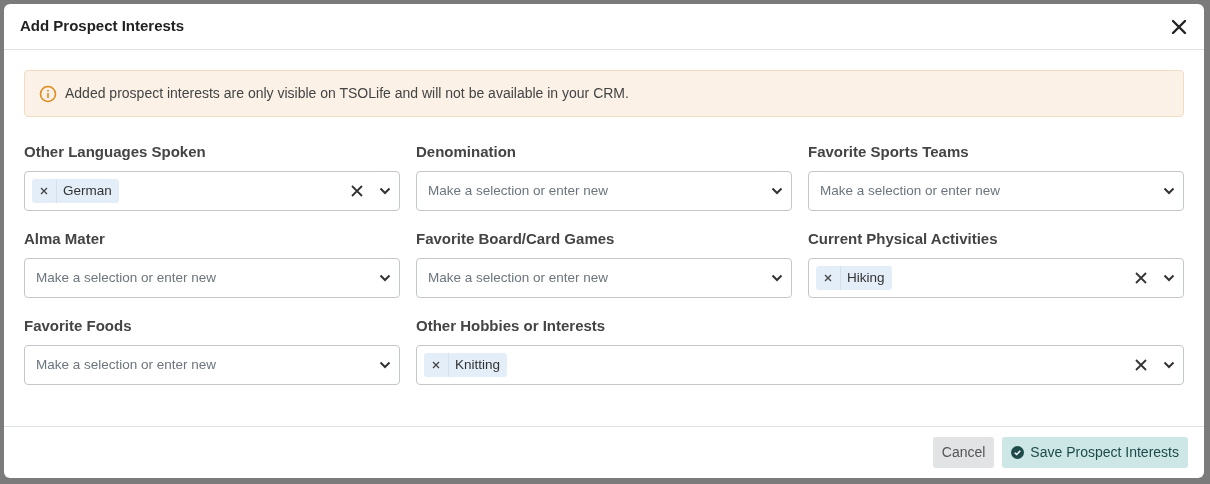  I want to click on dialog-title: Add Prospect Interests, so click(102, 26).